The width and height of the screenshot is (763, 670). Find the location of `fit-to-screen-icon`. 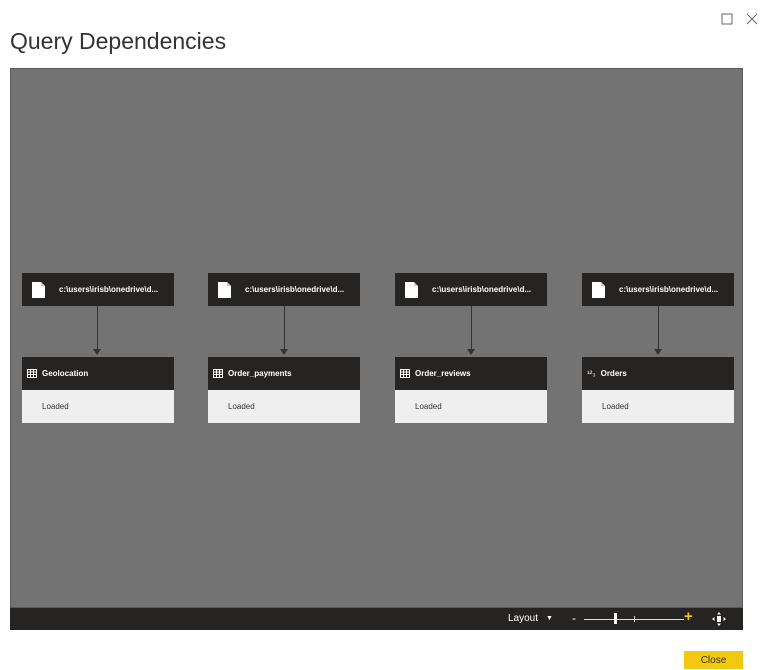

fit-to-screen-icon is located at coordinates (719, 619).